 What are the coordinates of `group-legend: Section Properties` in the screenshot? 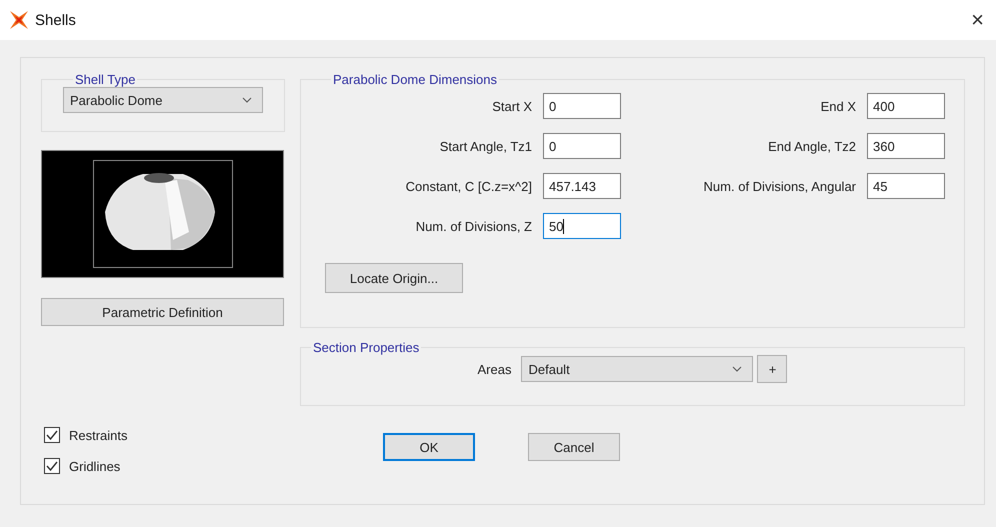 It's located at (366, 347).